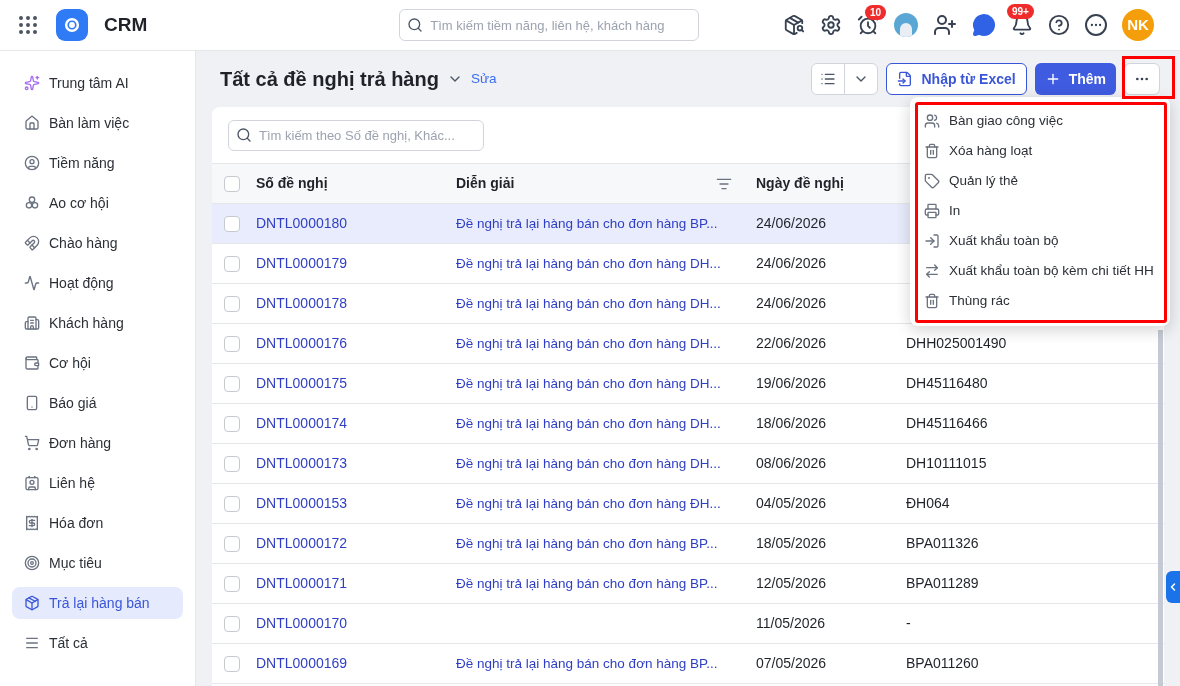 The image size is (1180, 686). I want to click on printer-icon, so click(932, 211).